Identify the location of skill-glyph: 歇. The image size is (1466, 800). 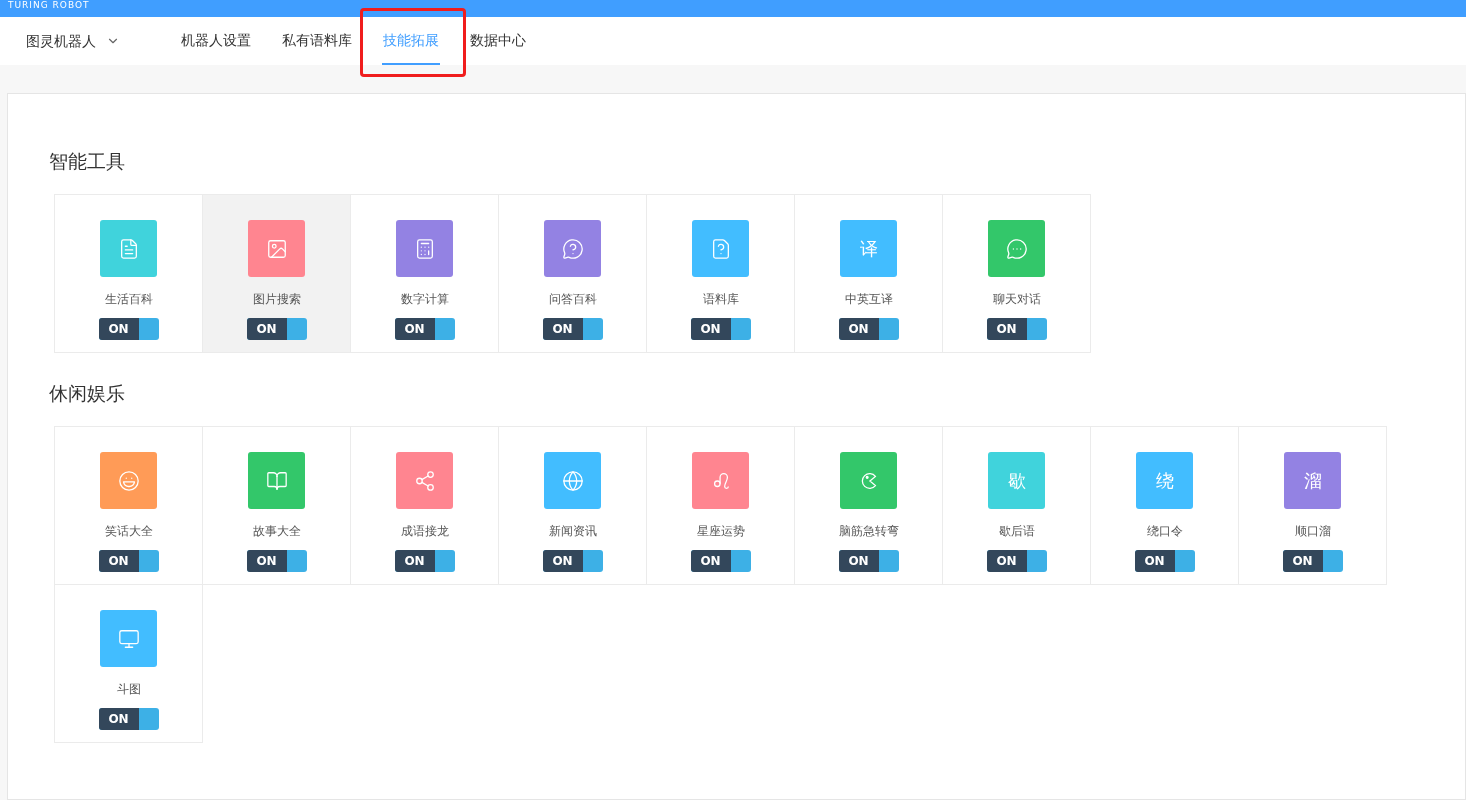
(1016, 480).